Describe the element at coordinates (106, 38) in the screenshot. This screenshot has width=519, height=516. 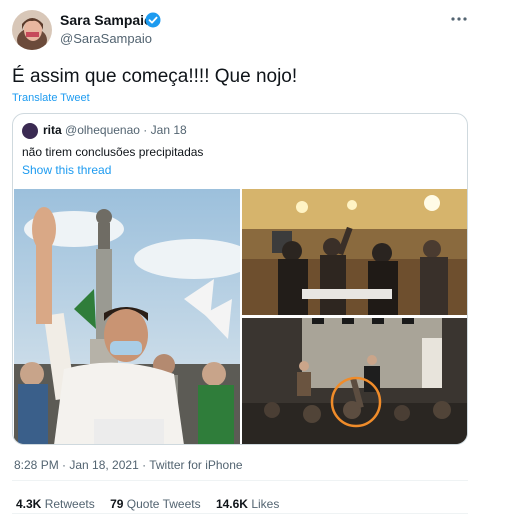
I see `author-handle: @SaraSampaio` at that location.